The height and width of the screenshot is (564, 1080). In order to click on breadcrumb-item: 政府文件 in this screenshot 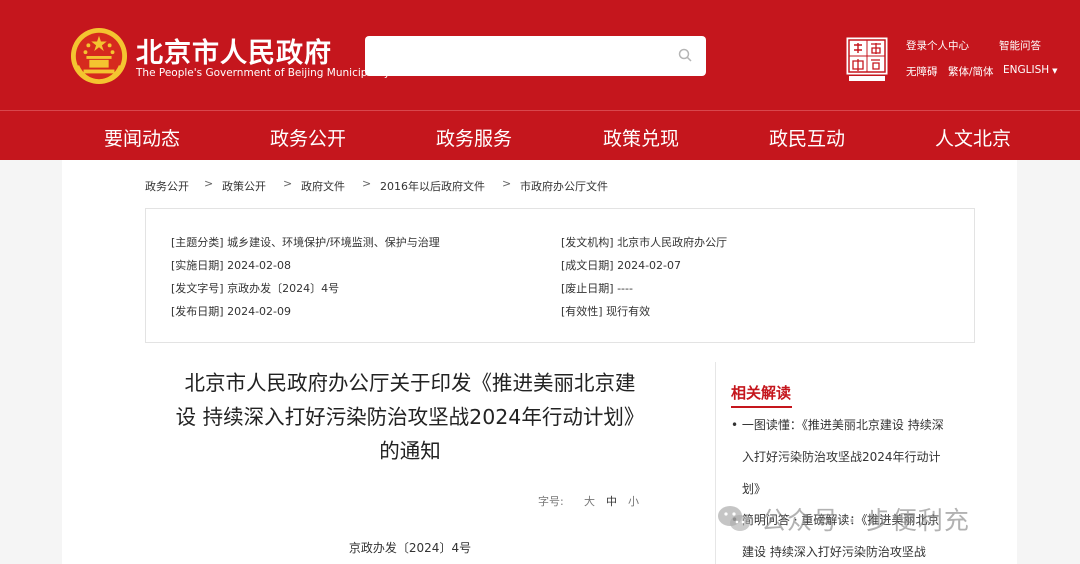, I will do `click(323, 186)`.